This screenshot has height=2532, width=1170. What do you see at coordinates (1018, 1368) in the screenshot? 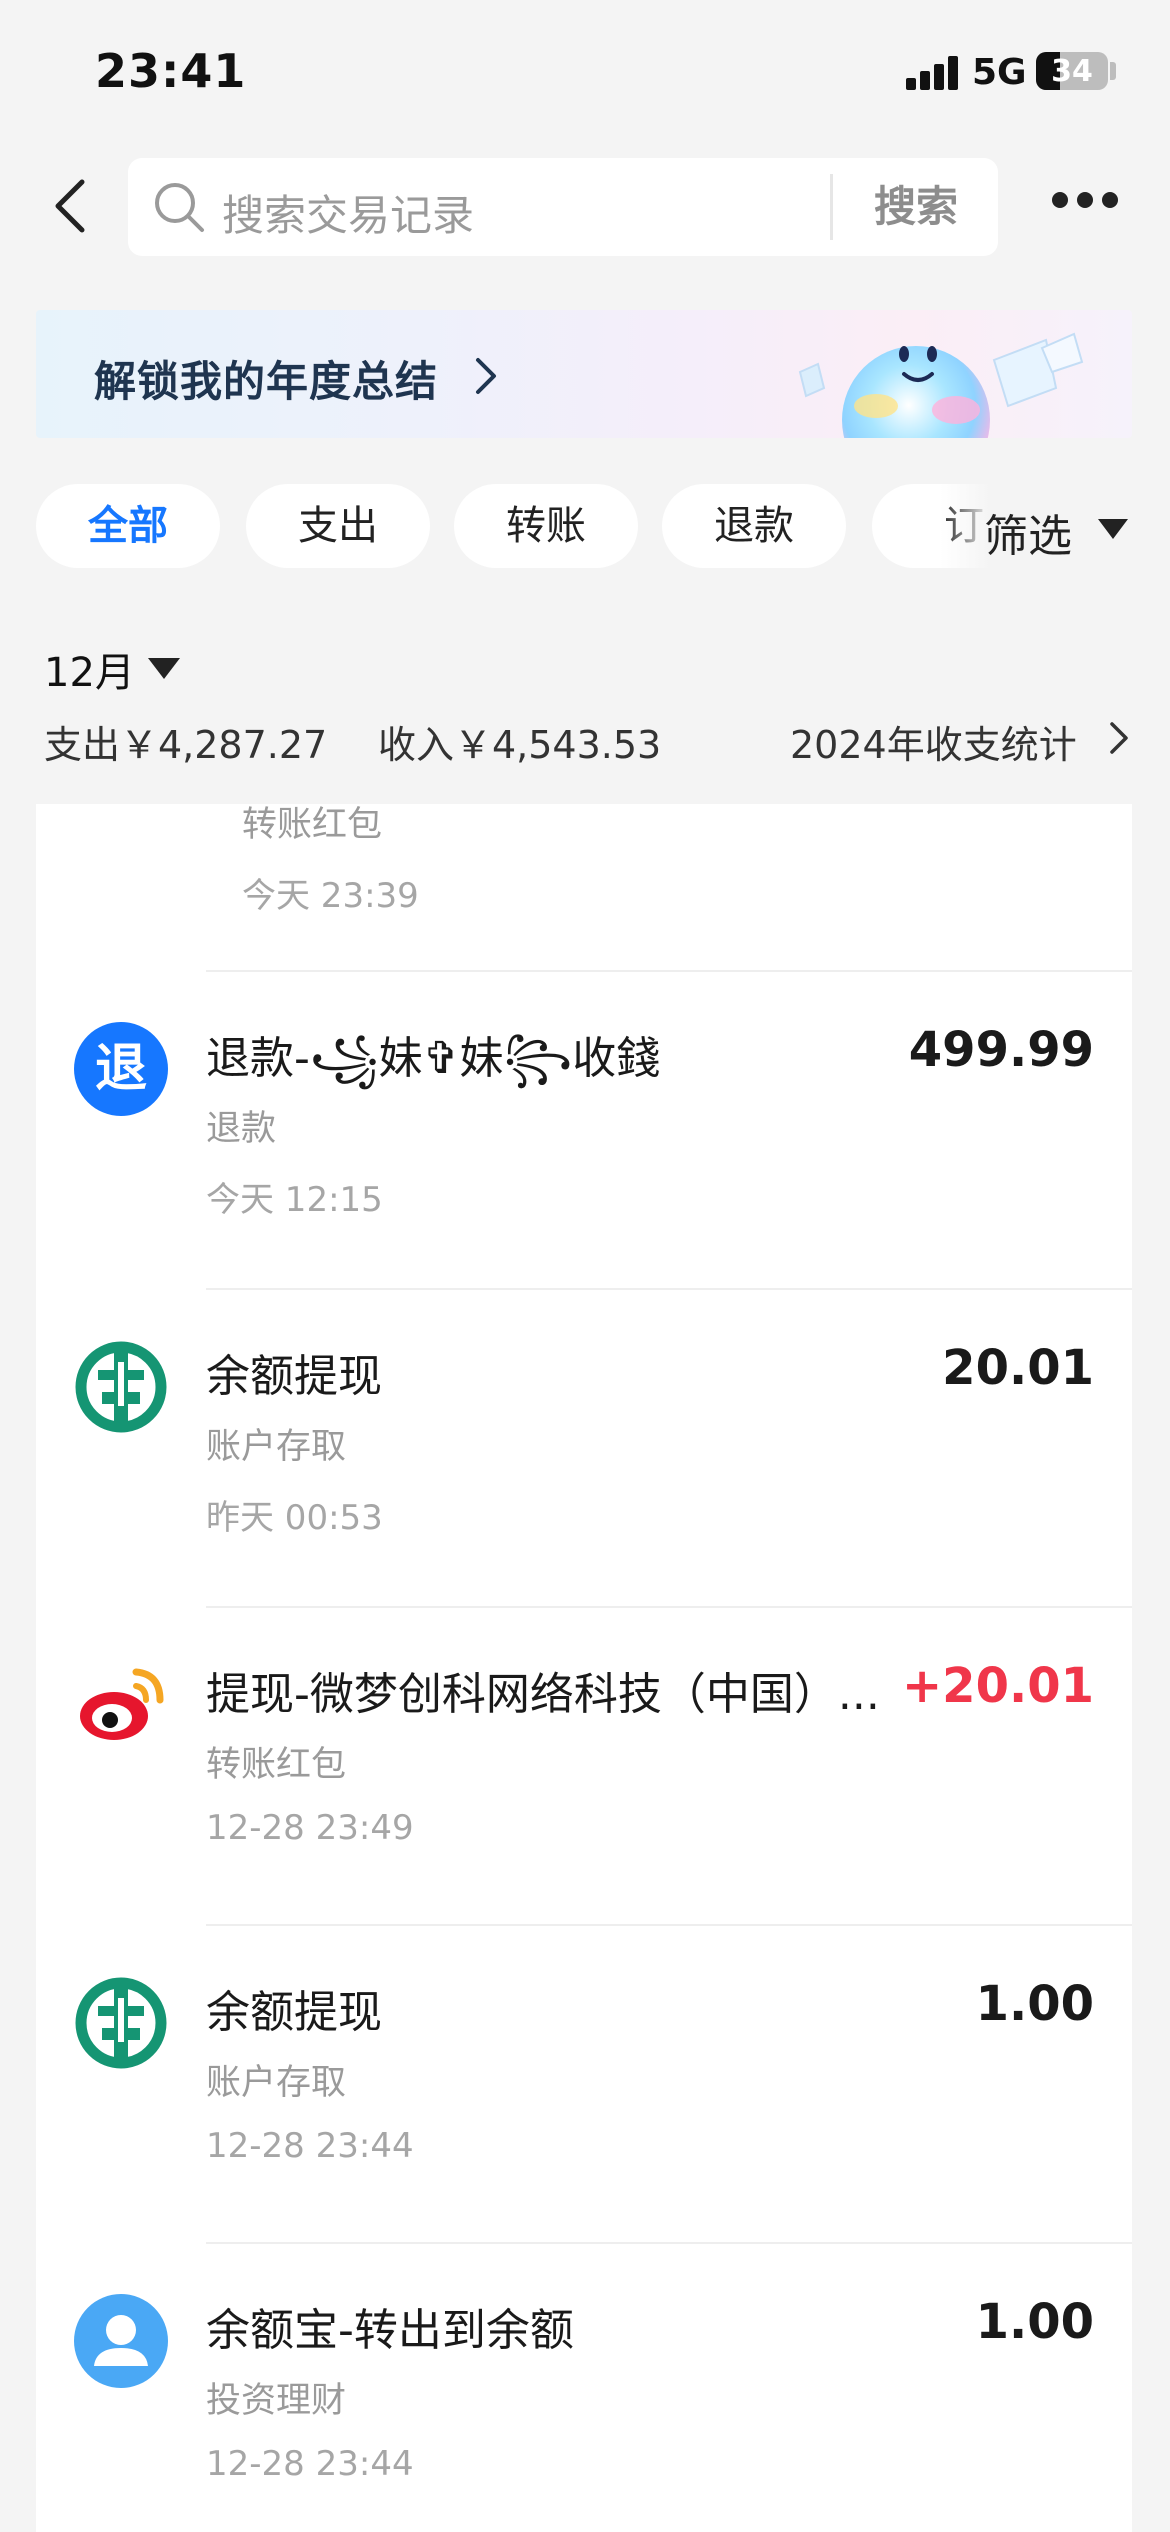
I see `item-amount: 20.01` at bounding box center [1018, 1368].